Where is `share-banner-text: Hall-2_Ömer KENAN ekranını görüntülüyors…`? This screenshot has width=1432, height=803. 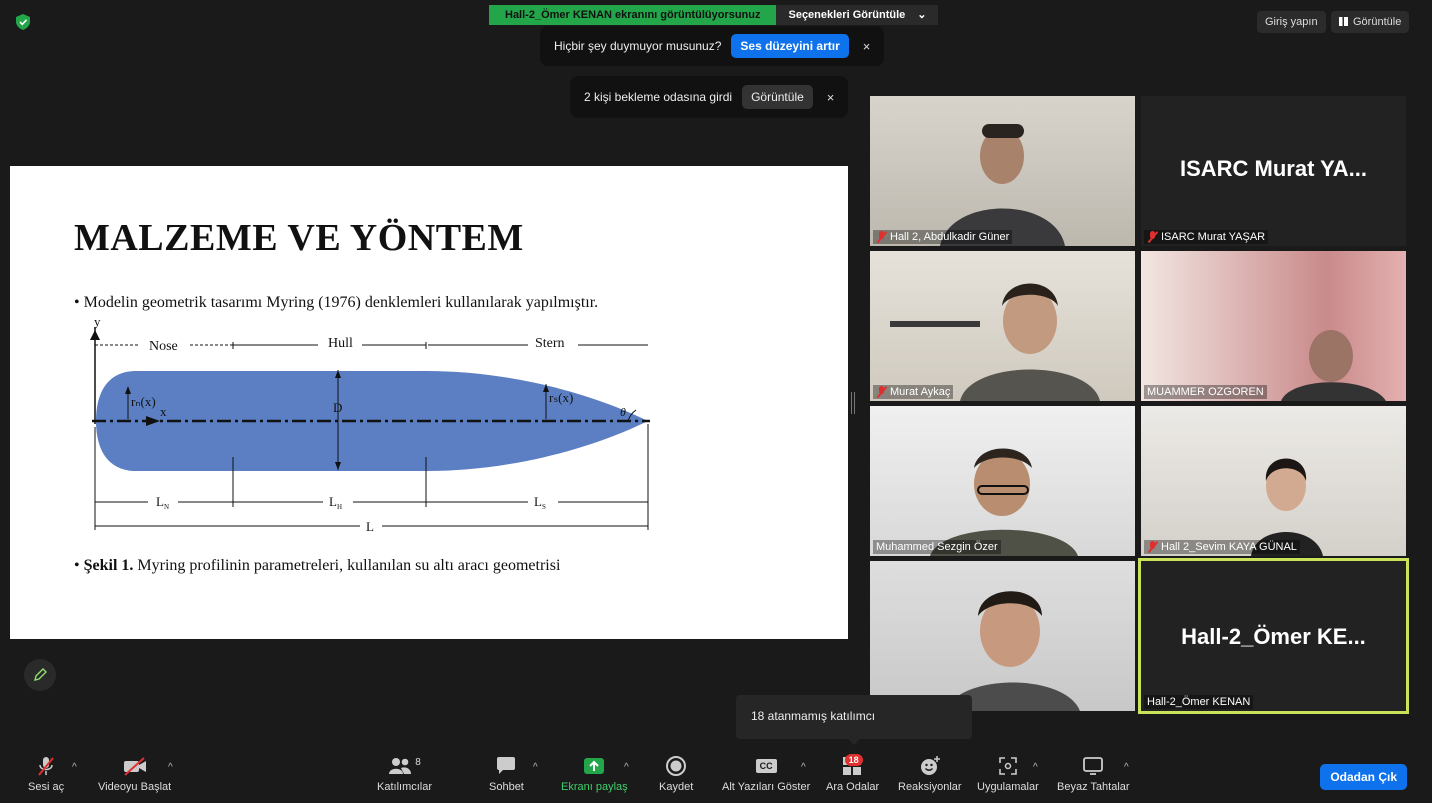 share-banner-text: Hall-2_Ömer KENAN ekranını görüntülüyors… is located at coordinates (633, 15).